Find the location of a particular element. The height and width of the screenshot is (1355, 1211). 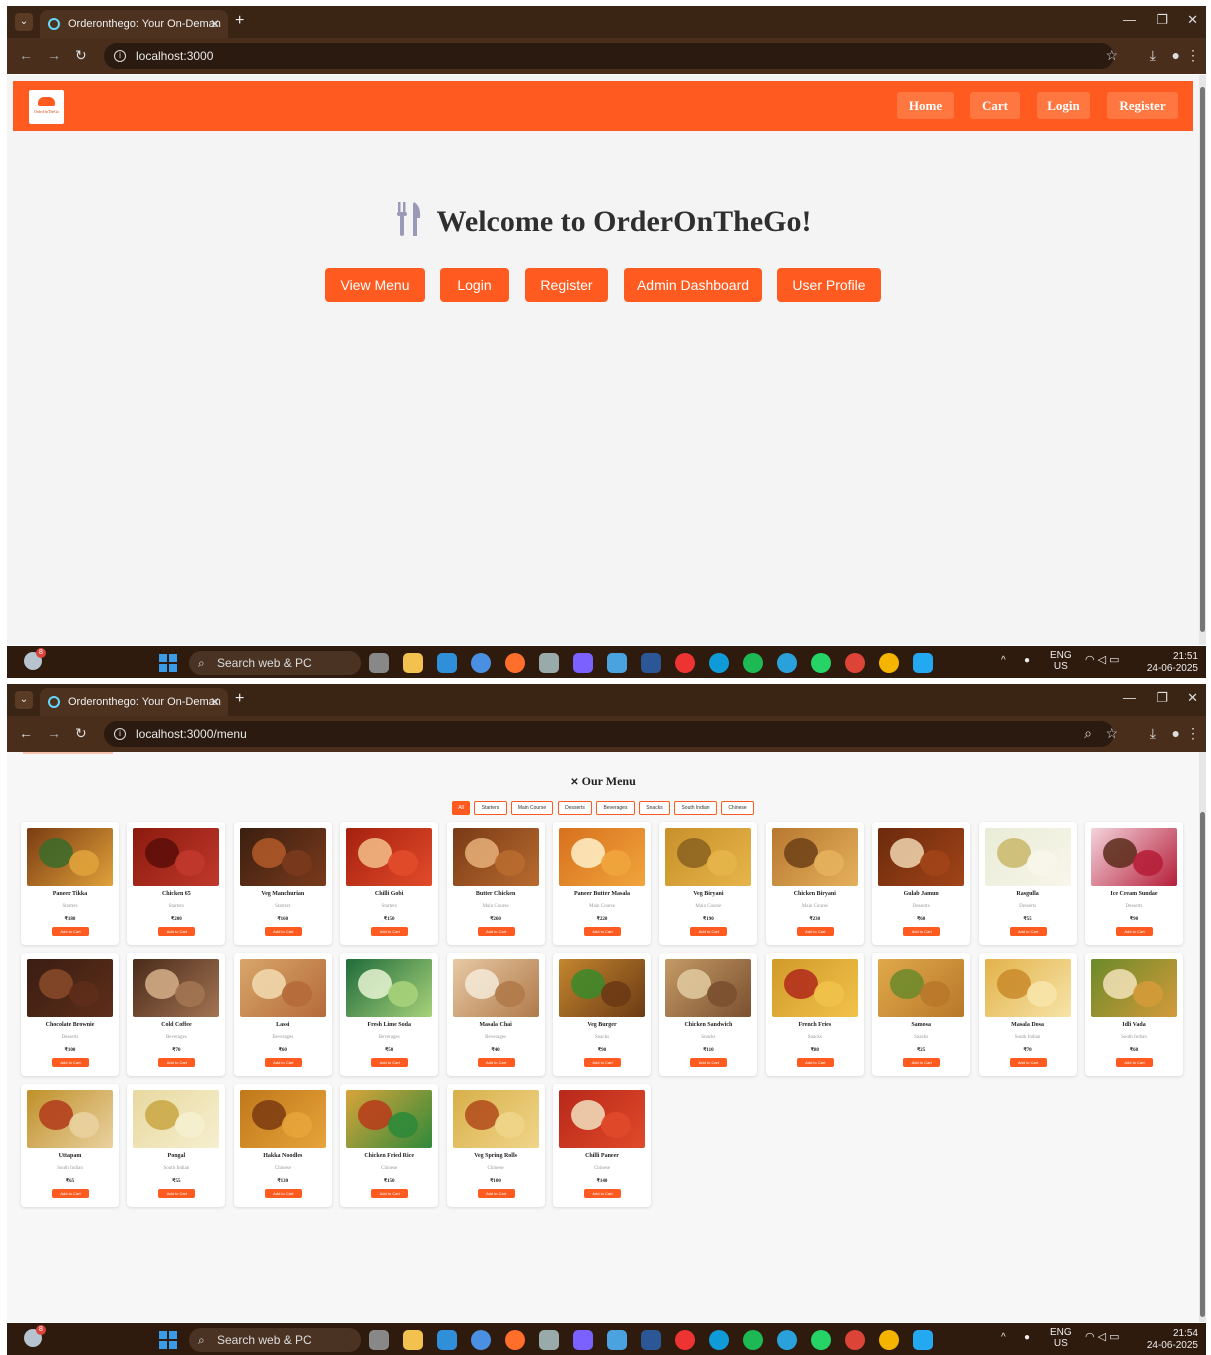

chrome-profile-icon is located at coordinates (889, 663).